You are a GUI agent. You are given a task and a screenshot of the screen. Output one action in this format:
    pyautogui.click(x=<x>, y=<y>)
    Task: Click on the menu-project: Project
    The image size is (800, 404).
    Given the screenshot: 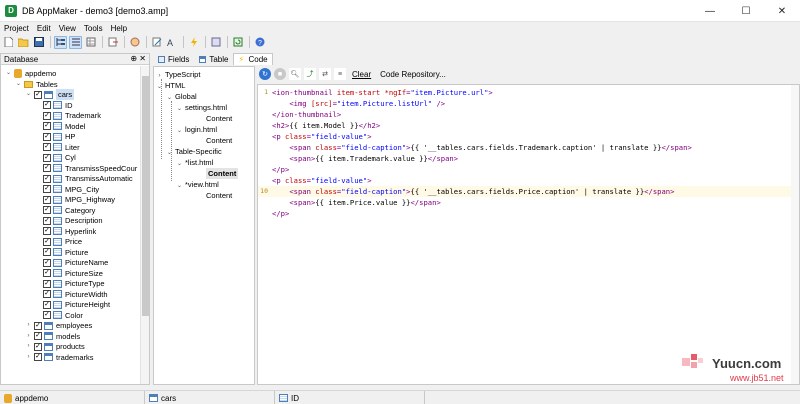 What is the action you would take?
    pyautogui.click(x=16, y=28)
    